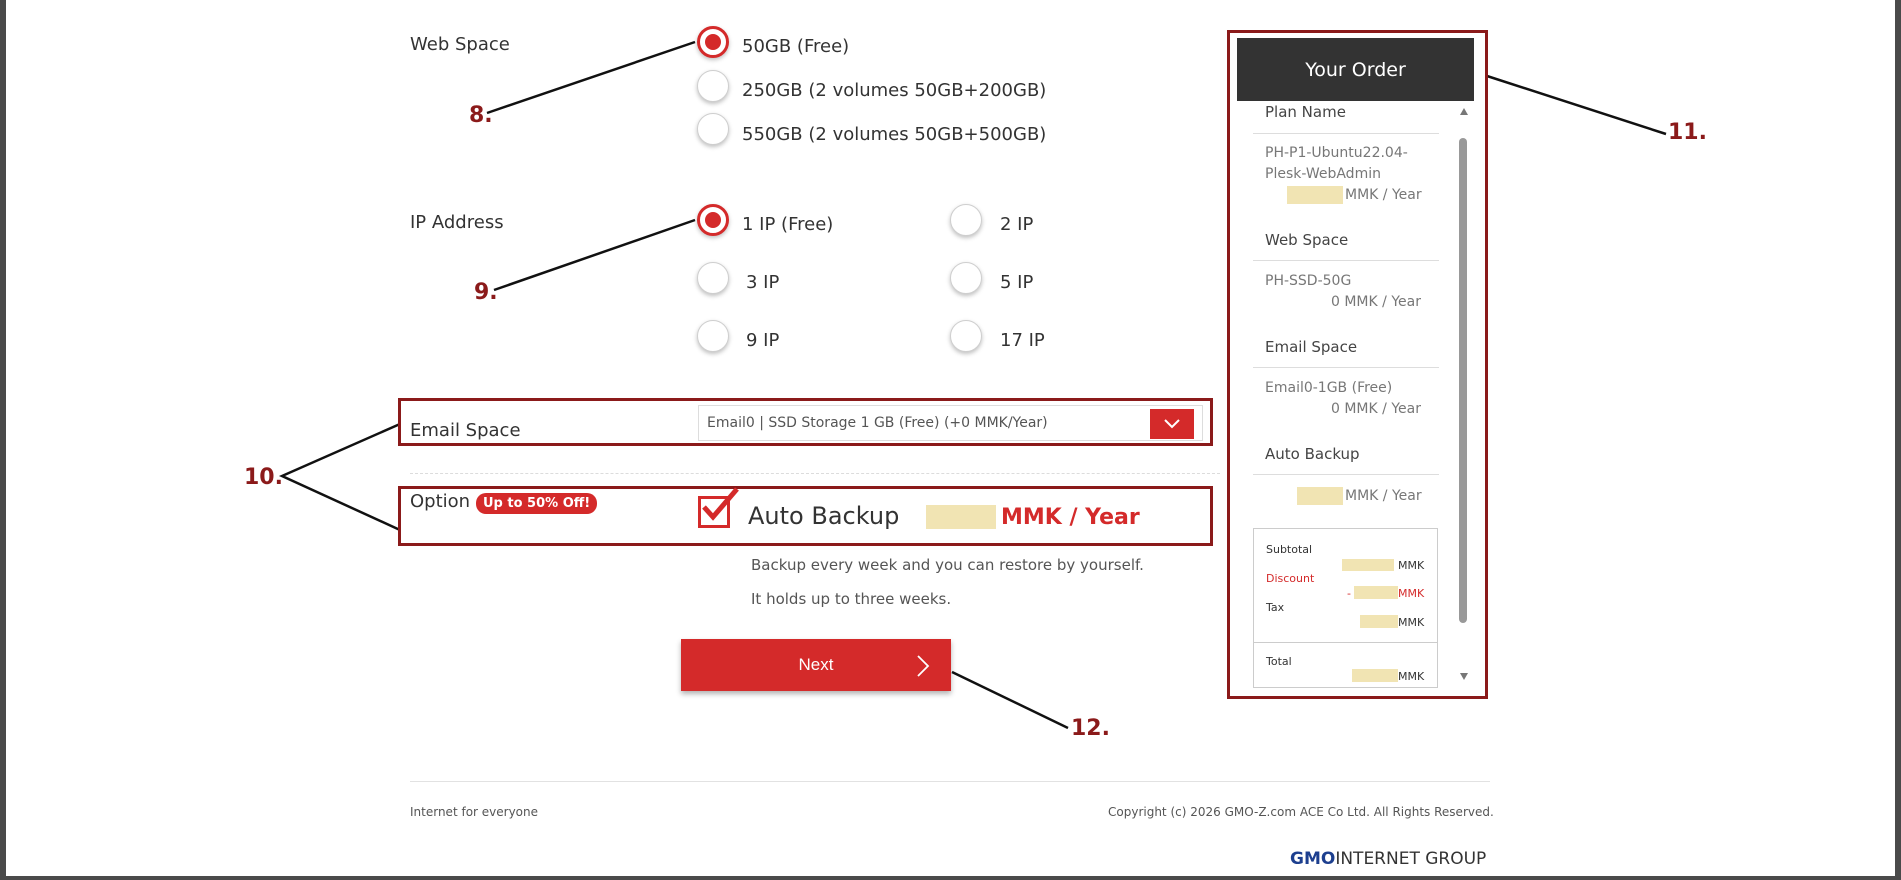 The image size is (1901, 880). What do you see at coordinates (481, 115) in the screenshot?
I see `annotation-number: 8.` at bounding box center [481, 115].